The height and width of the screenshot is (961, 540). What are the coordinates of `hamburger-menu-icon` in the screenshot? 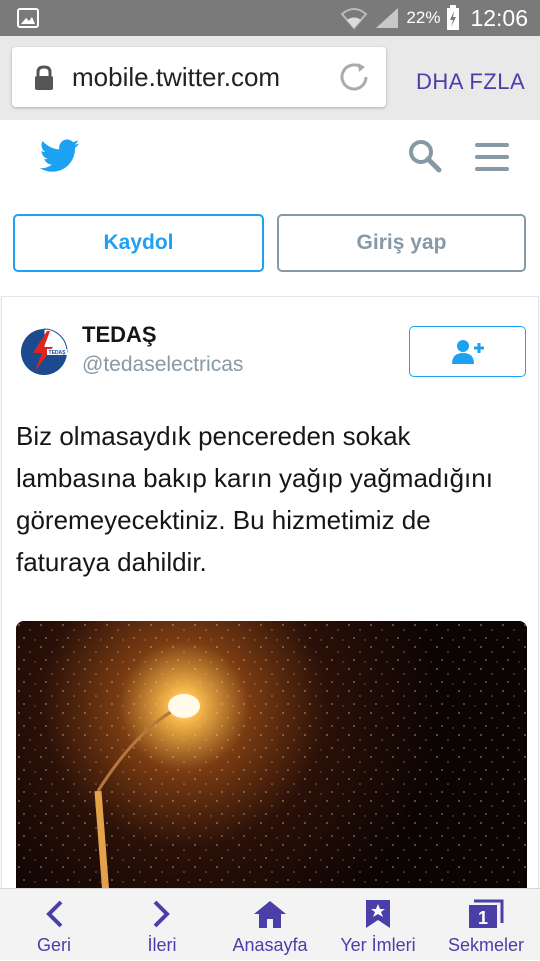 It's located at (492, 157).